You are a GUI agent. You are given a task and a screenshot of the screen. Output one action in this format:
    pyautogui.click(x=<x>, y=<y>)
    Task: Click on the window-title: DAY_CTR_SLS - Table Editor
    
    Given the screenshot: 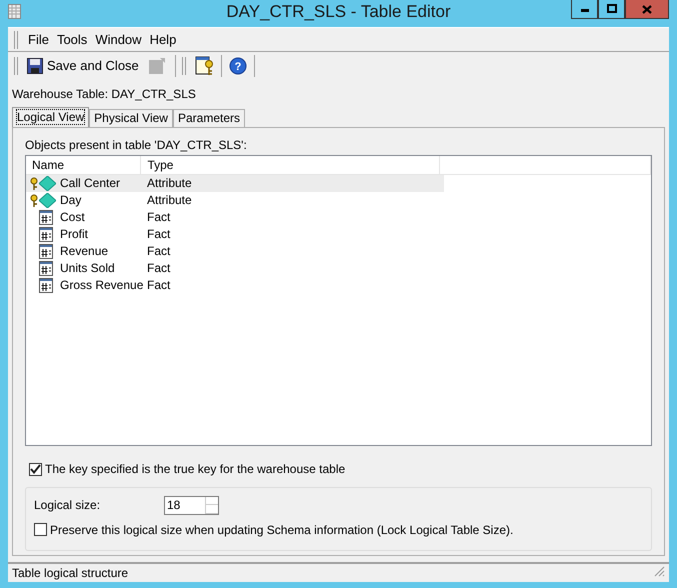 What is the action you would take?
    pyautogui.click(x=338, y=12)
    